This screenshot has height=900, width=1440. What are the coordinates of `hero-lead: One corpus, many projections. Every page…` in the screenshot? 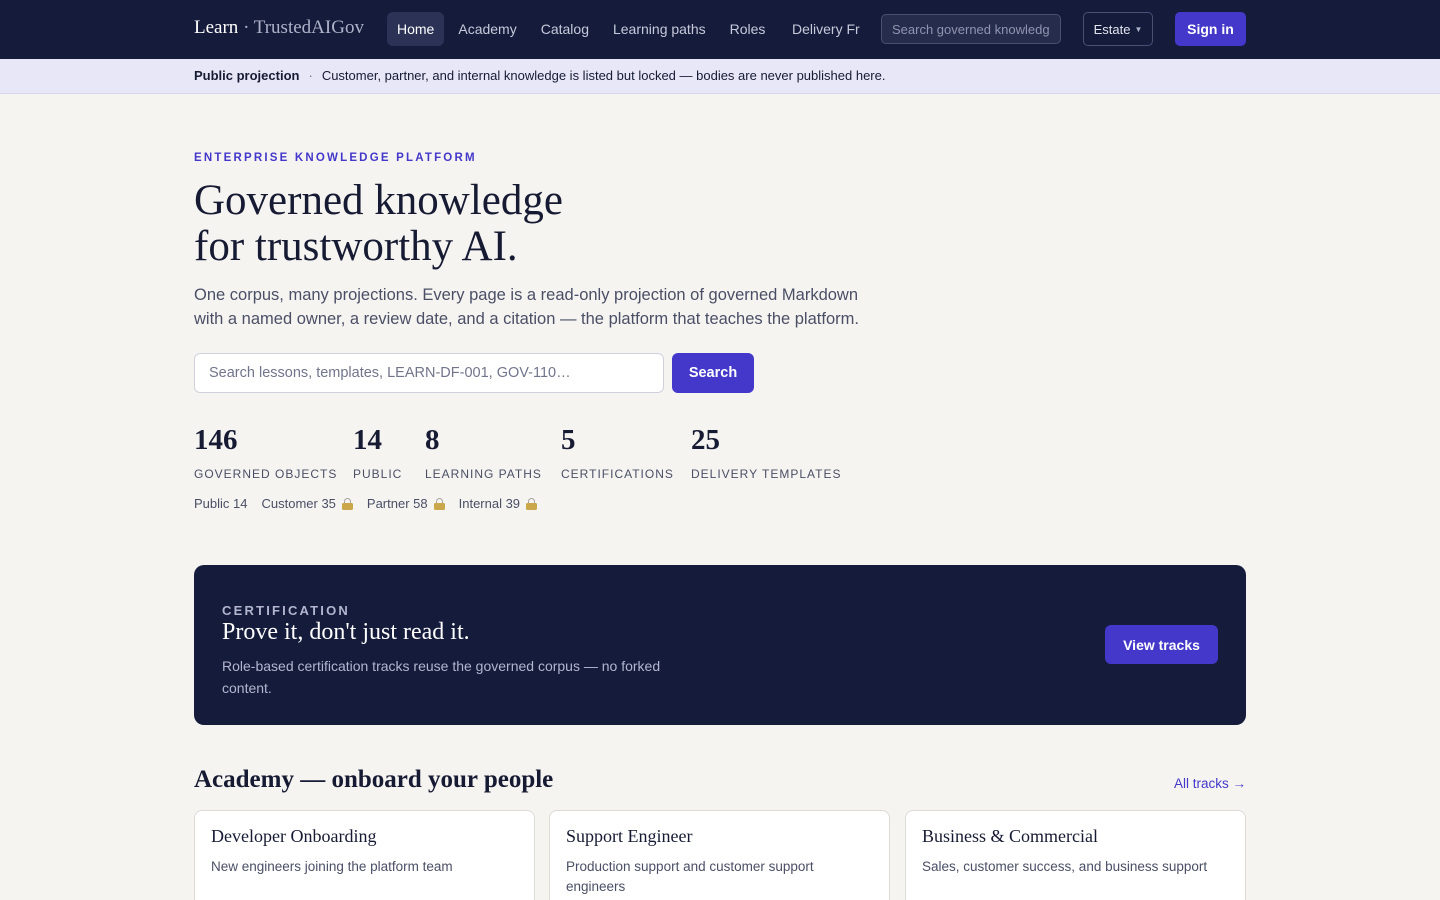 It's located at (526, 307).